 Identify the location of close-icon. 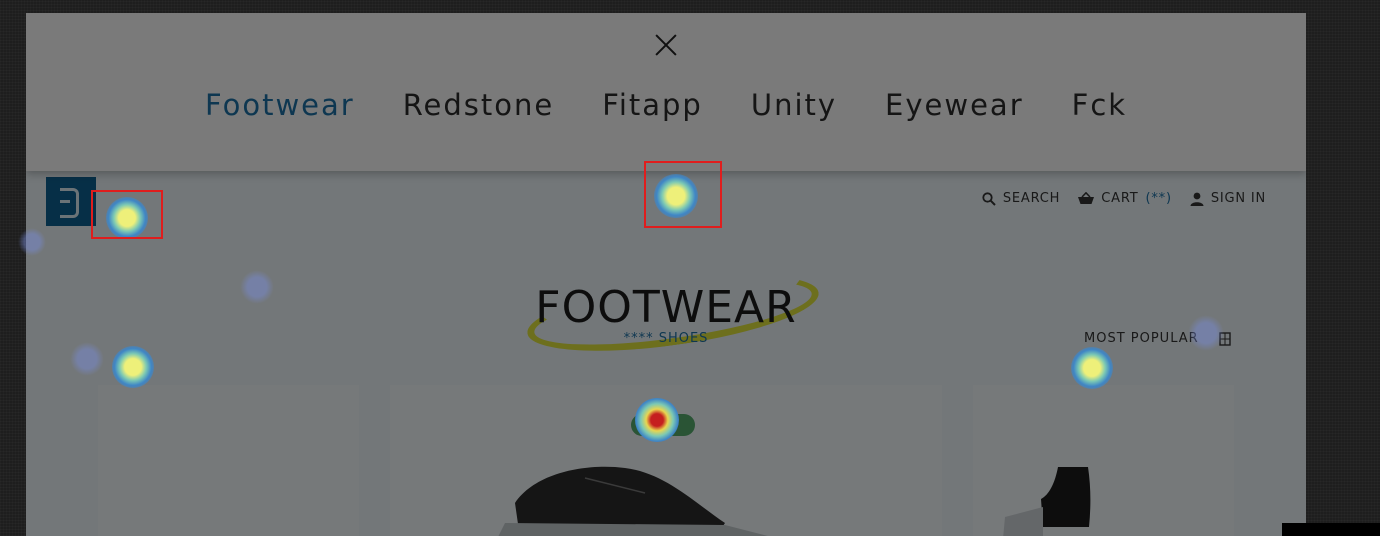
(666, 45).